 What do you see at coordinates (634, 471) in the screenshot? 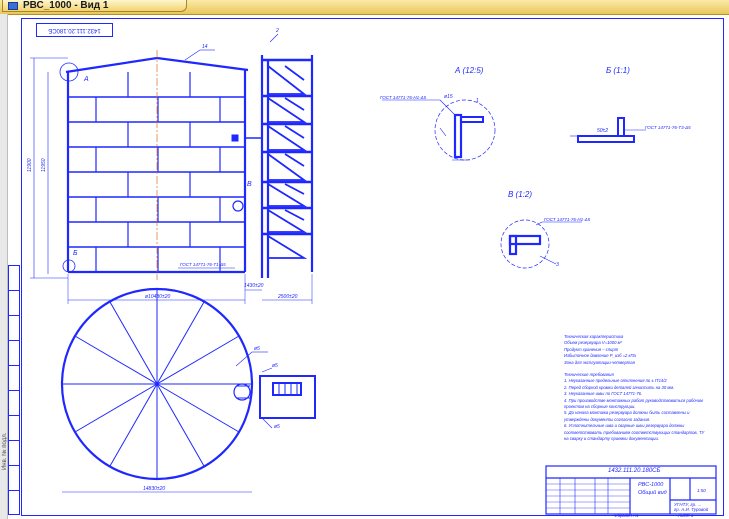
I see `title-block-code: 1432.111.20.180СБ` at bounding box center [634, 471].